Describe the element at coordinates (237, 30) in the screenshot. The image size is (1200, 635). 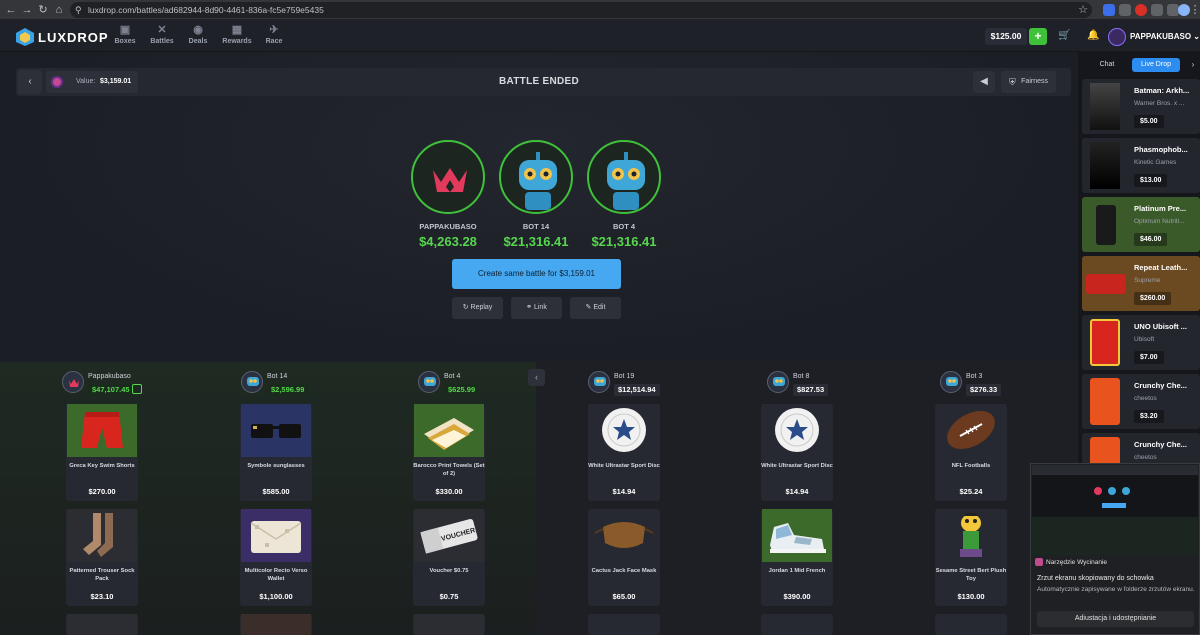
I see `gift-icon: ▦` at that location.